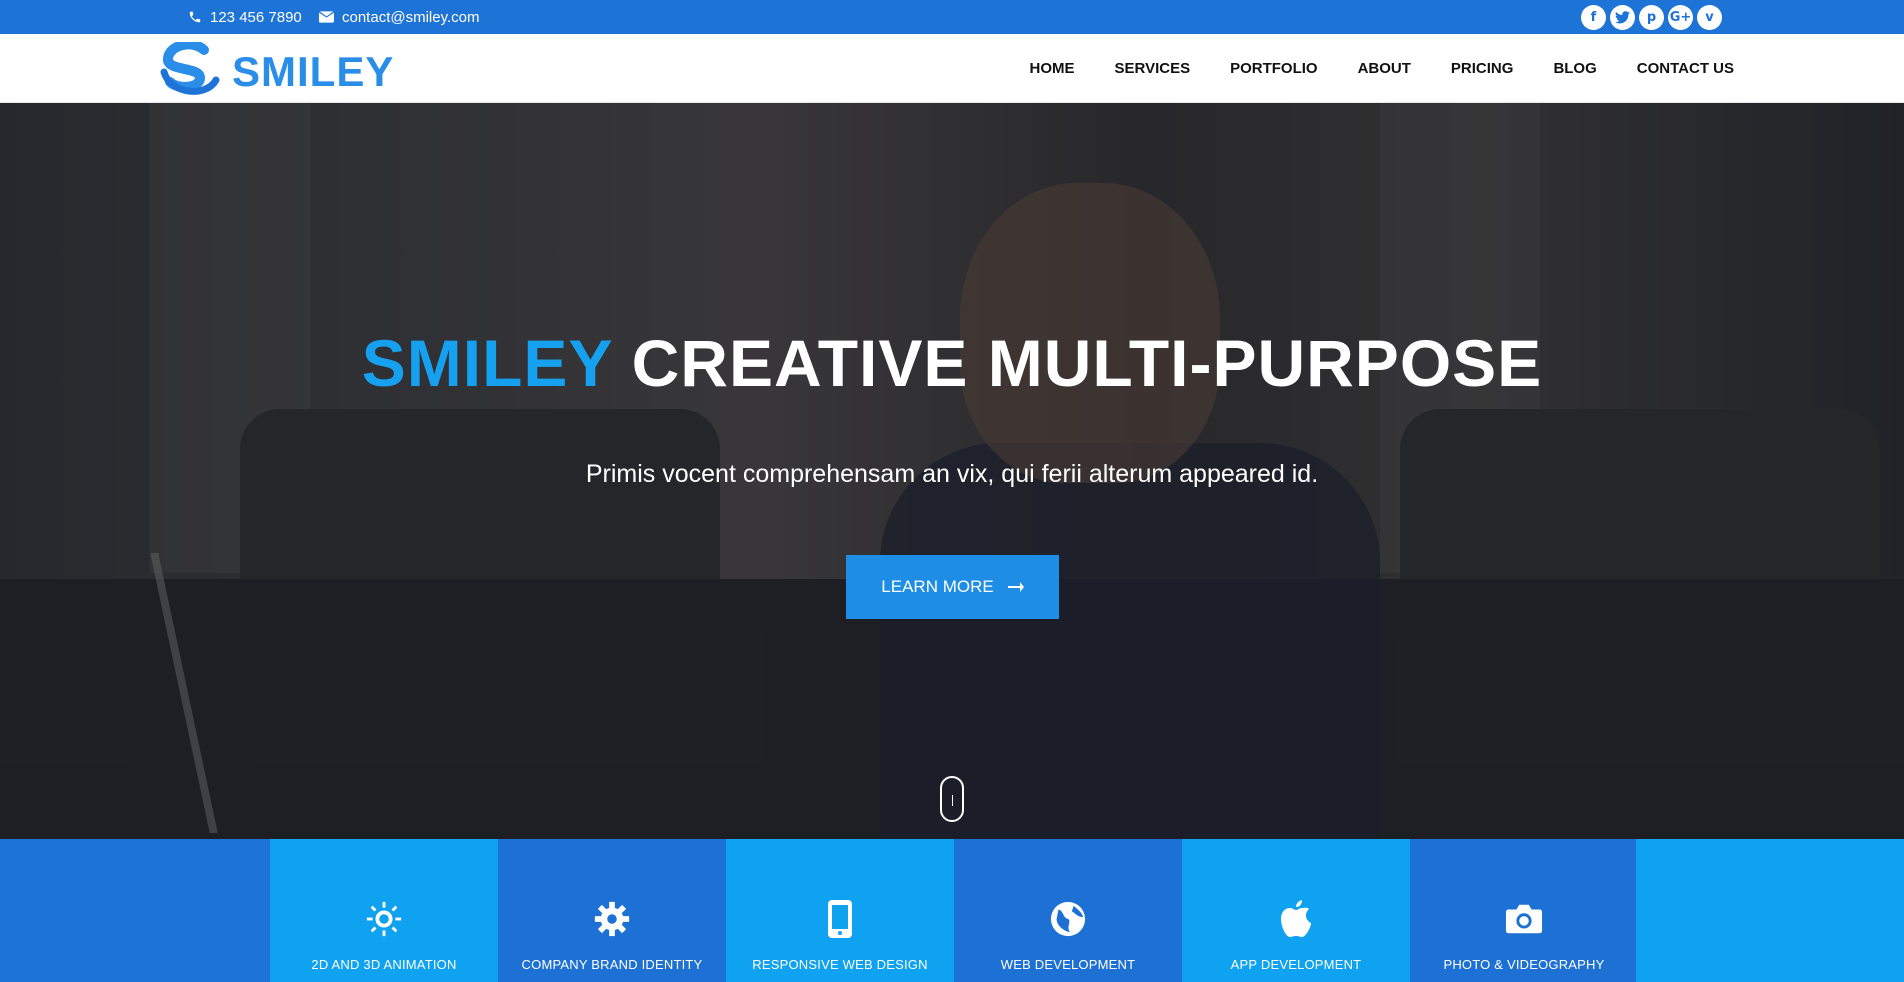 The width and height of the screenshot is (1904, 982). What do you see at coordinates (195, 17) in the screenshot?
I see `phone-icon` at bounding box center [195, 17].